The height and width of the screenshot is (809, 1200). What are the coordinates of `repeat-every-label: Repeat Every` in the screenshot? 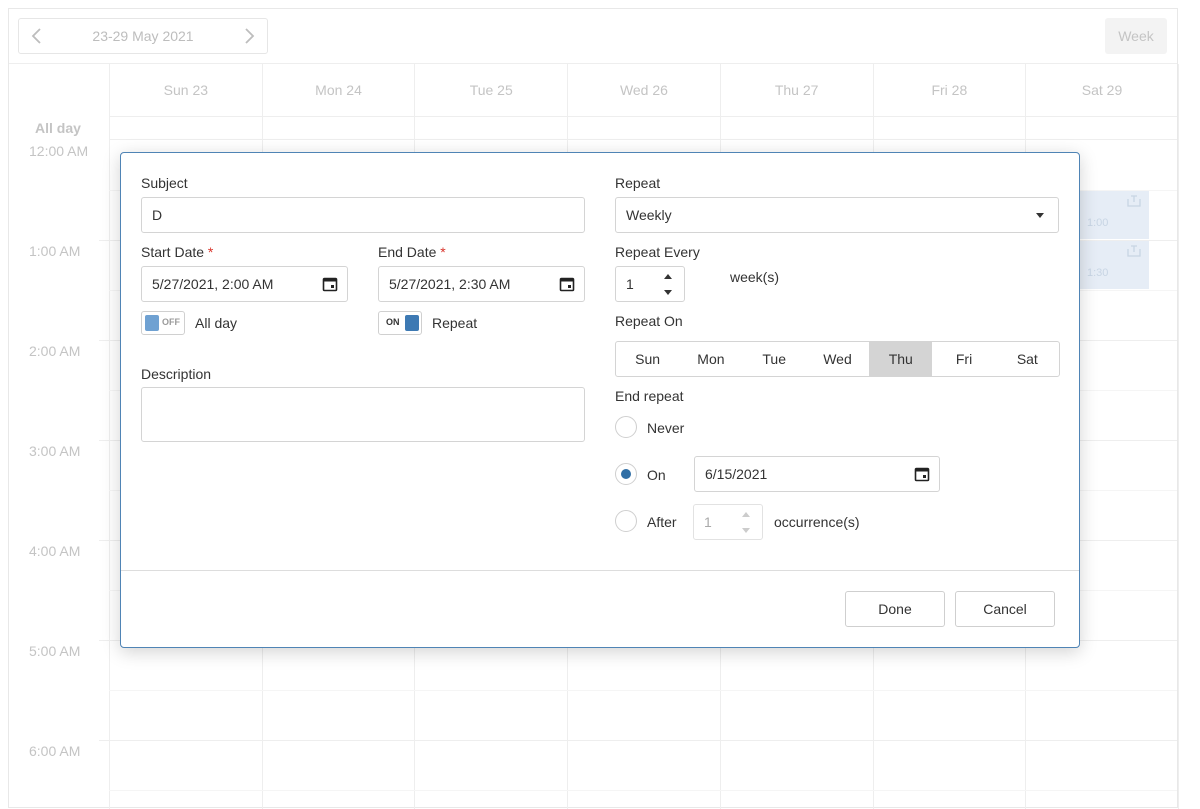 It's located at (657, 252).